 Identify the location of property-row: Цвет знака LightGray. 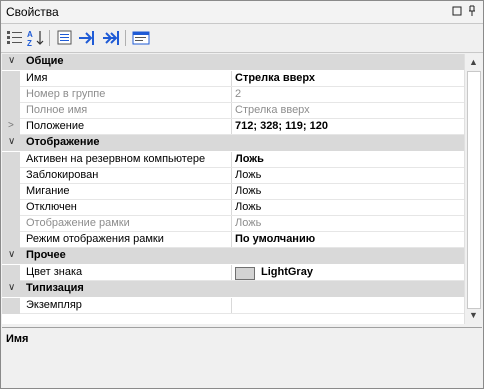
(233, 273).